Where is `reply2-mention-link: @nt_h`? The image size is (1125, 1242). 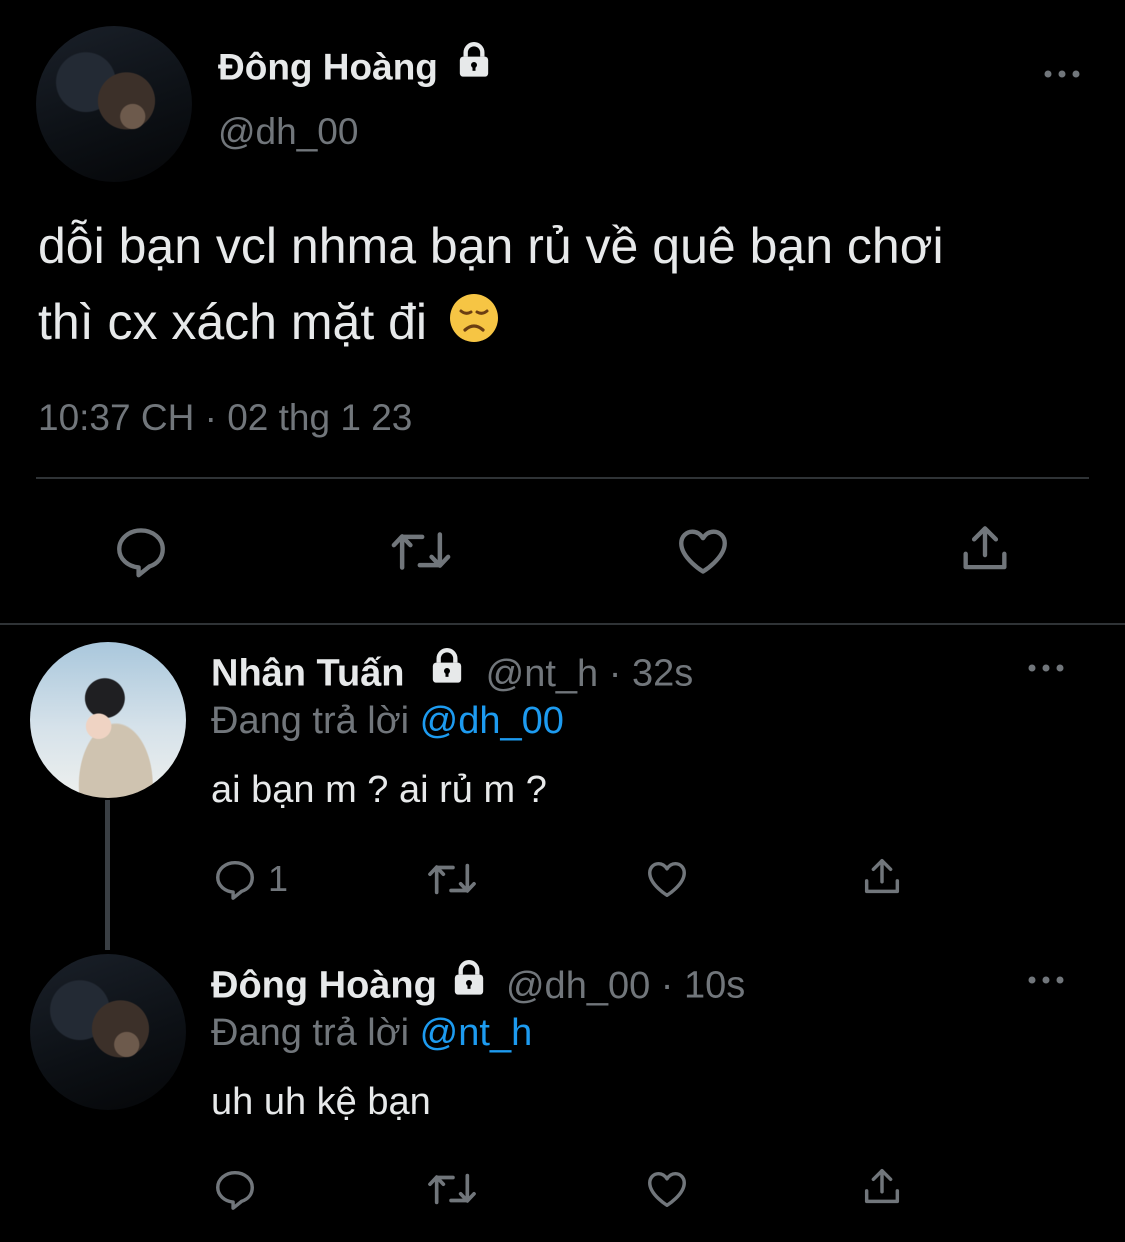
reply2-mention-link: @nt_h is located at coordinates (476, 1033).